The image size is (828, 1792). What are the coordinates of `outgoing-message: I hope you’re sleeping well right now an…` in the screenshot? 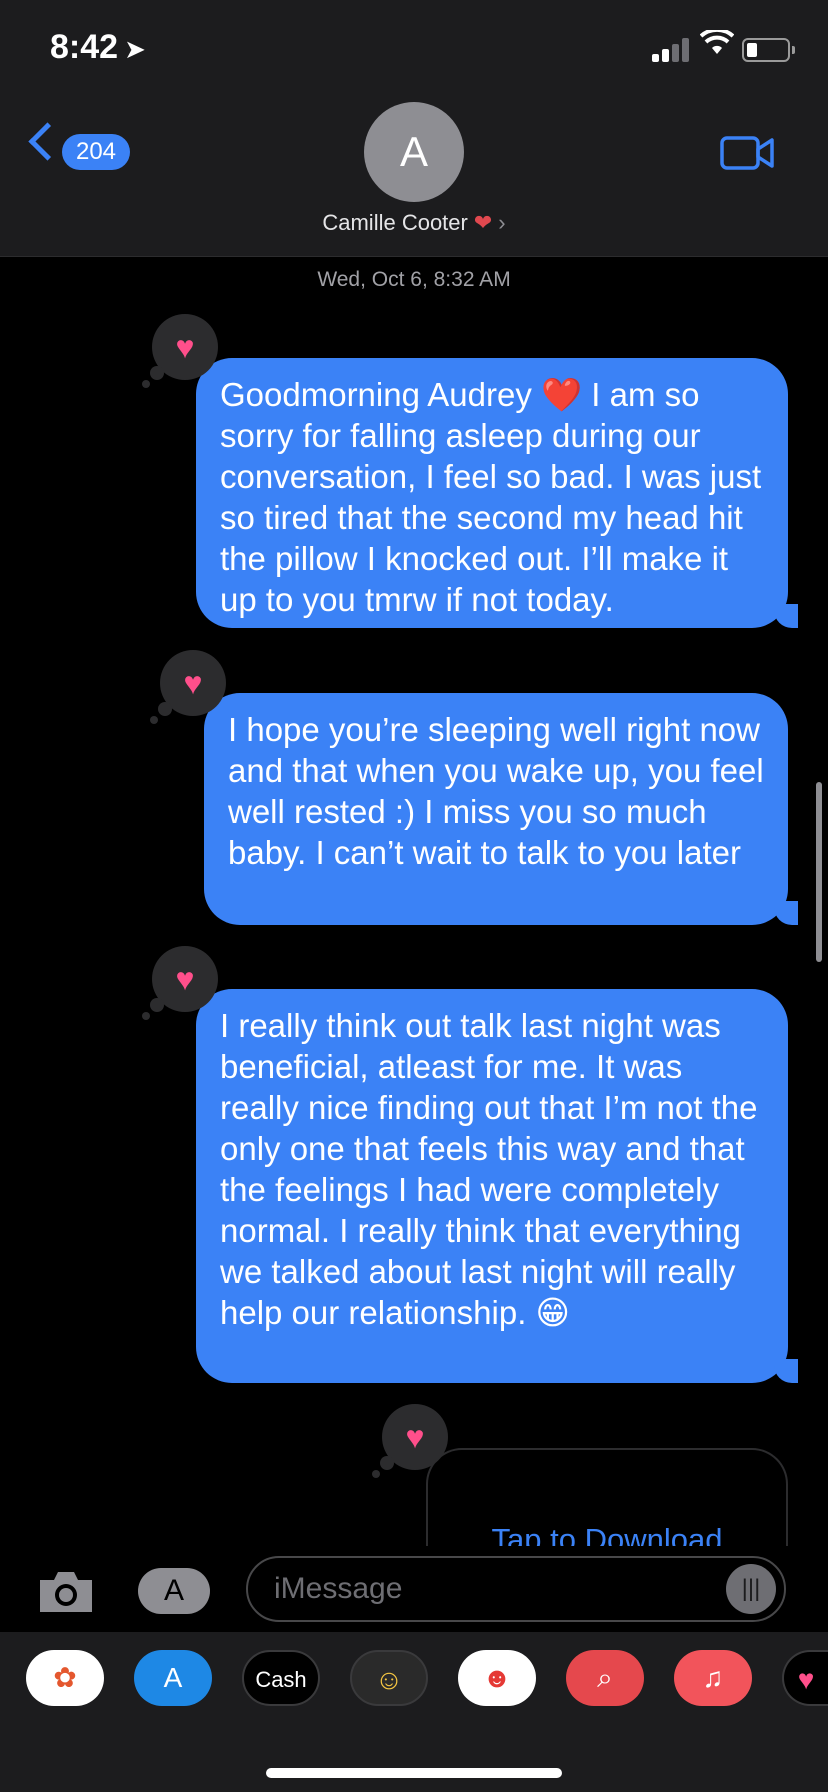 It's located at (501, 809).